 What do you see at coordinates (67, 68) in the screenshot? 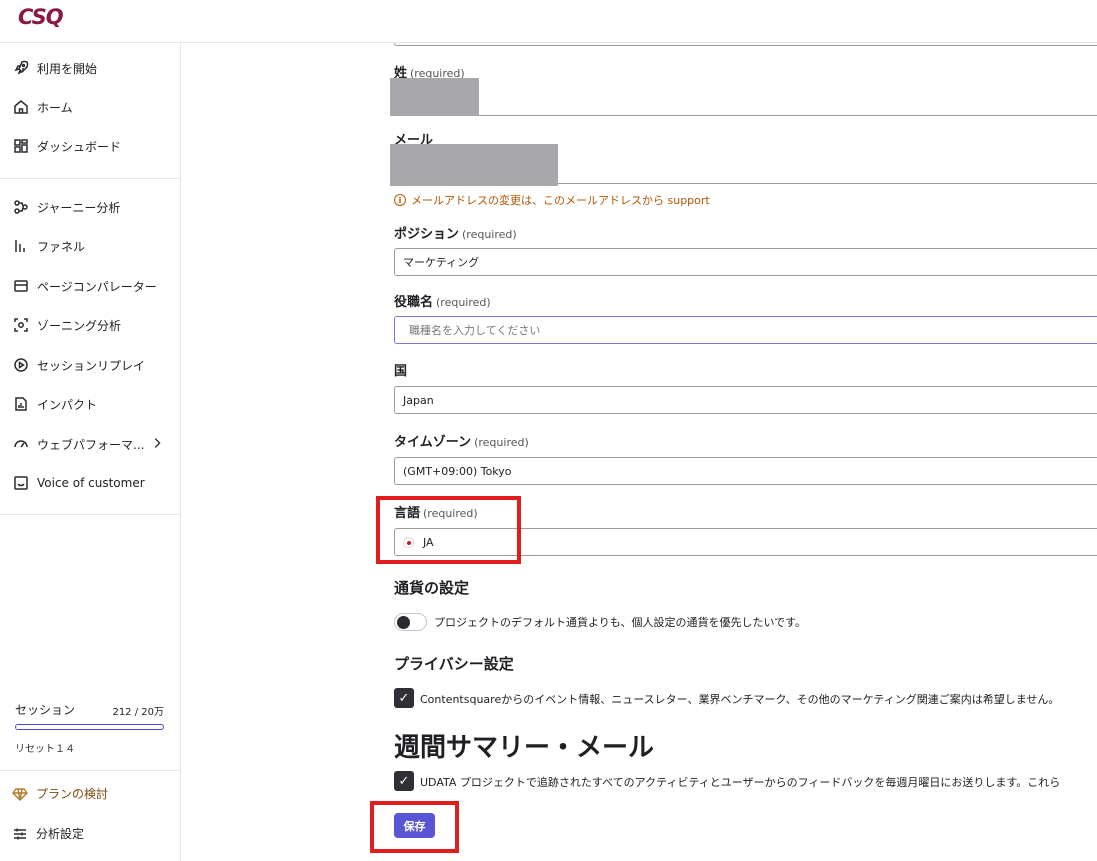
I see `sidebar-item-label: 利用を開始` at bounding box center [67, 68].